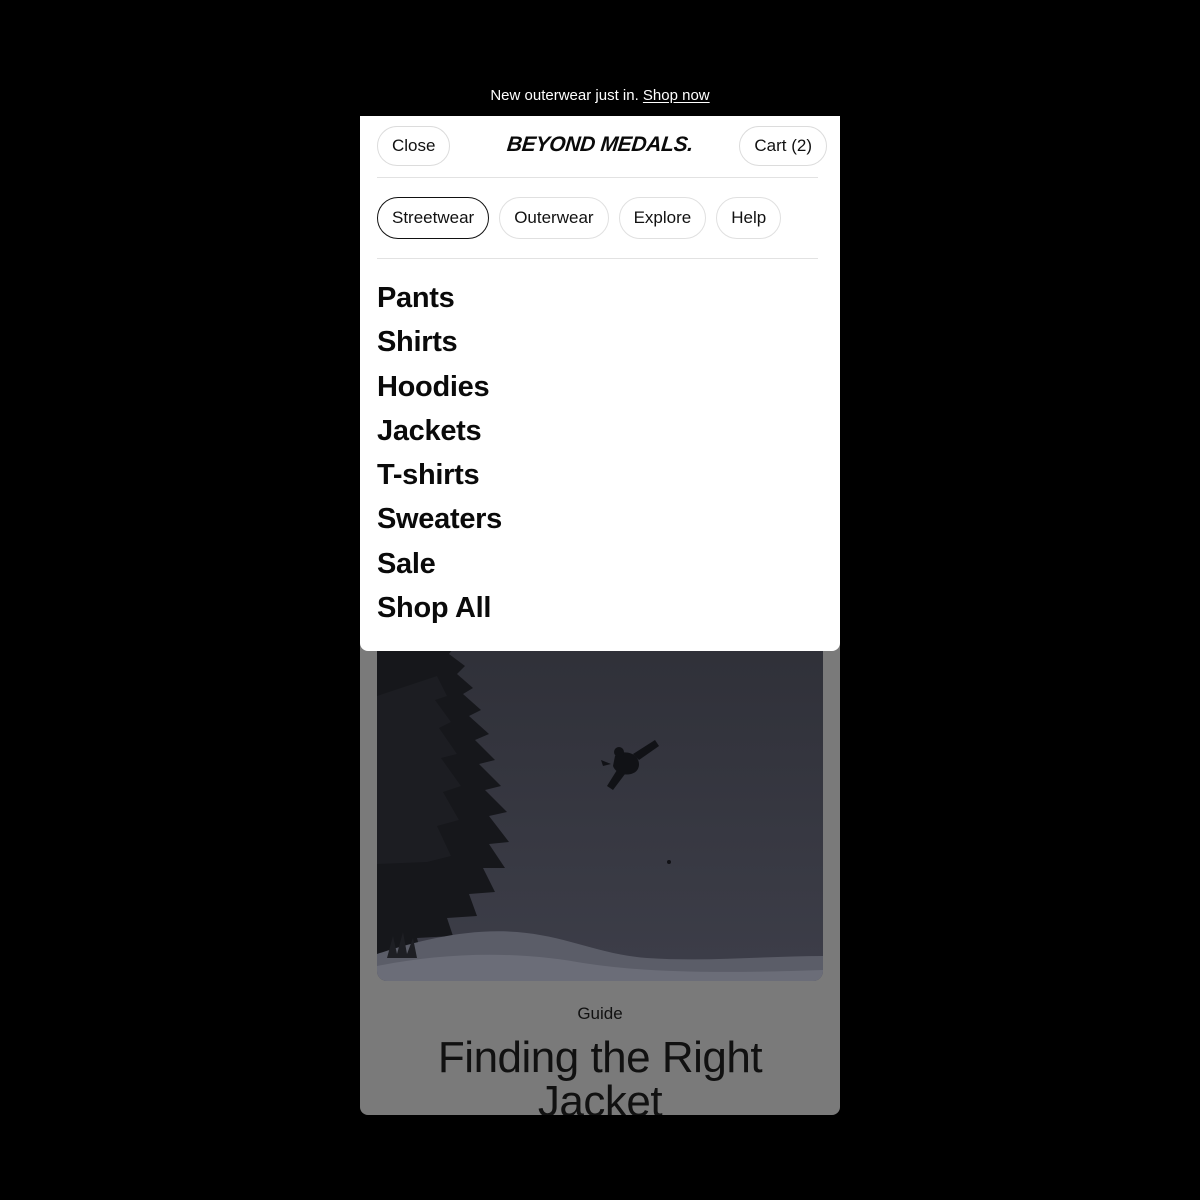 The image size is (1200, 1200). Describe the element at coordinates (439, 431) in the screenshot. I see `category-jackets: Jackets` at that location.